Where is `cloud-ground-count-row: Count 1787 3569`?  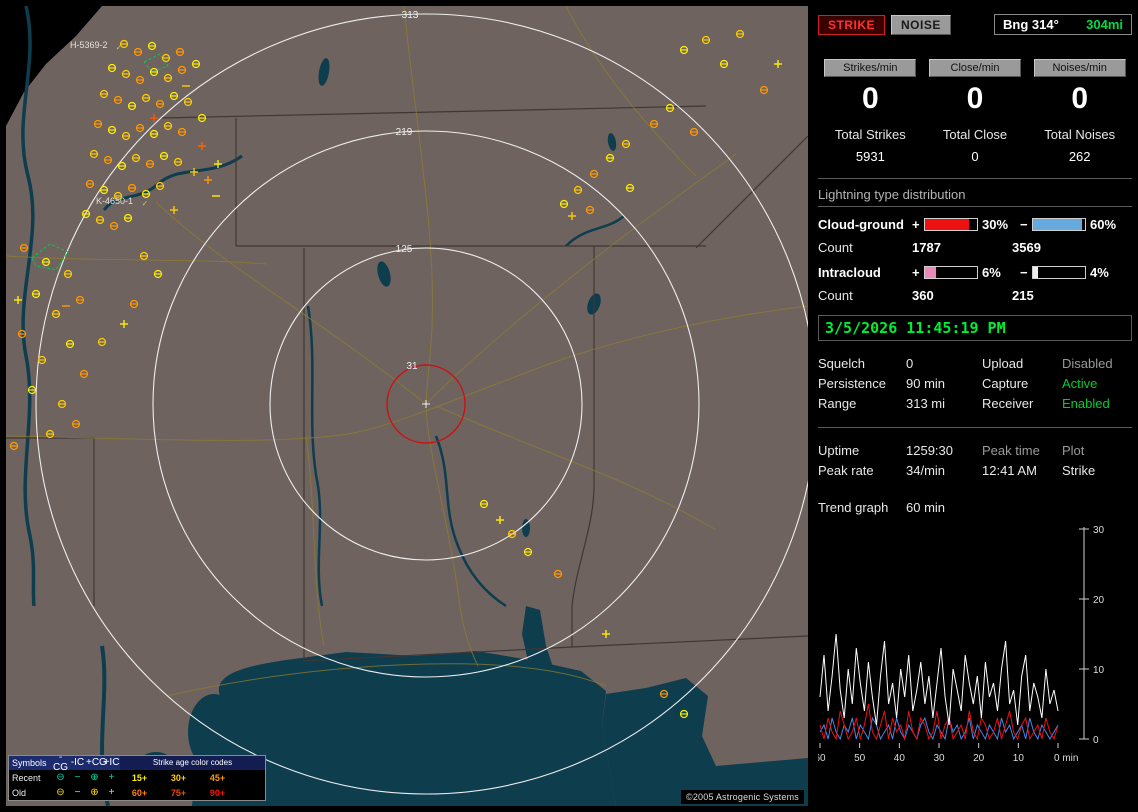 cloud-ground-count-row: Count 1787 3569 is located at coordinates (929, 247).